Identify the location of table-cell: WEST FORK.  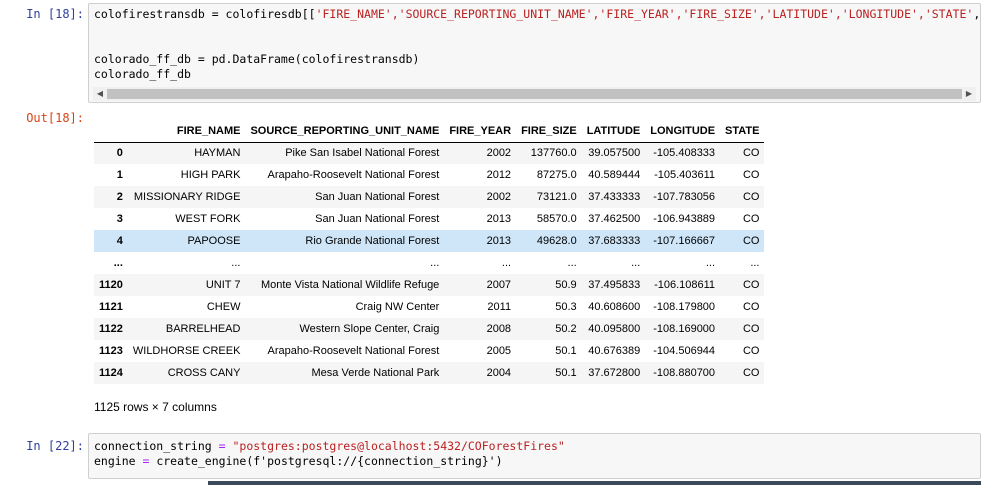
(208, 219).